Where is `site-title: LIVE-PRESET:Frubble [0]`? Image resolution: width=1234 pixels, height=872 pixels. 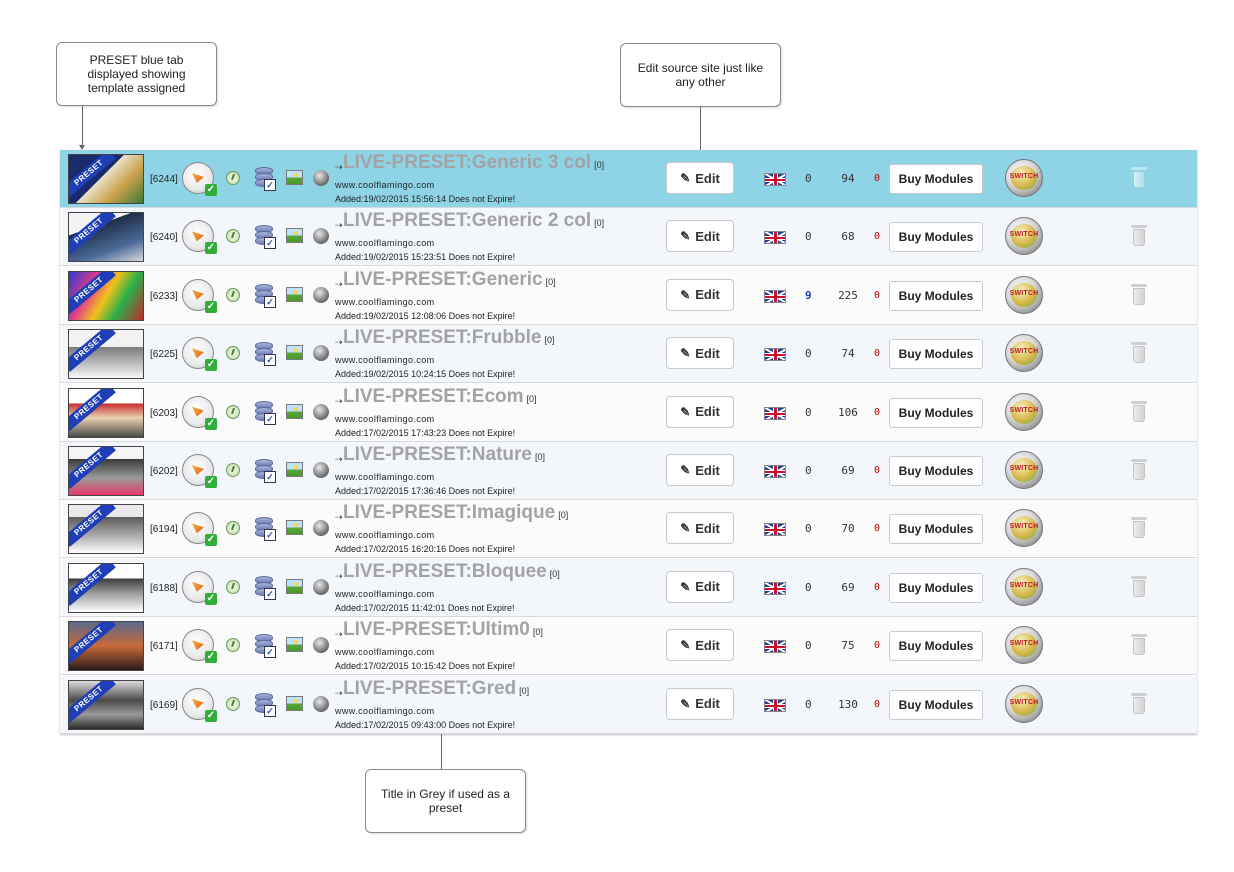 site-title: LIVE-PRESET:Frubble [0] is located at coordinates (448, 338).